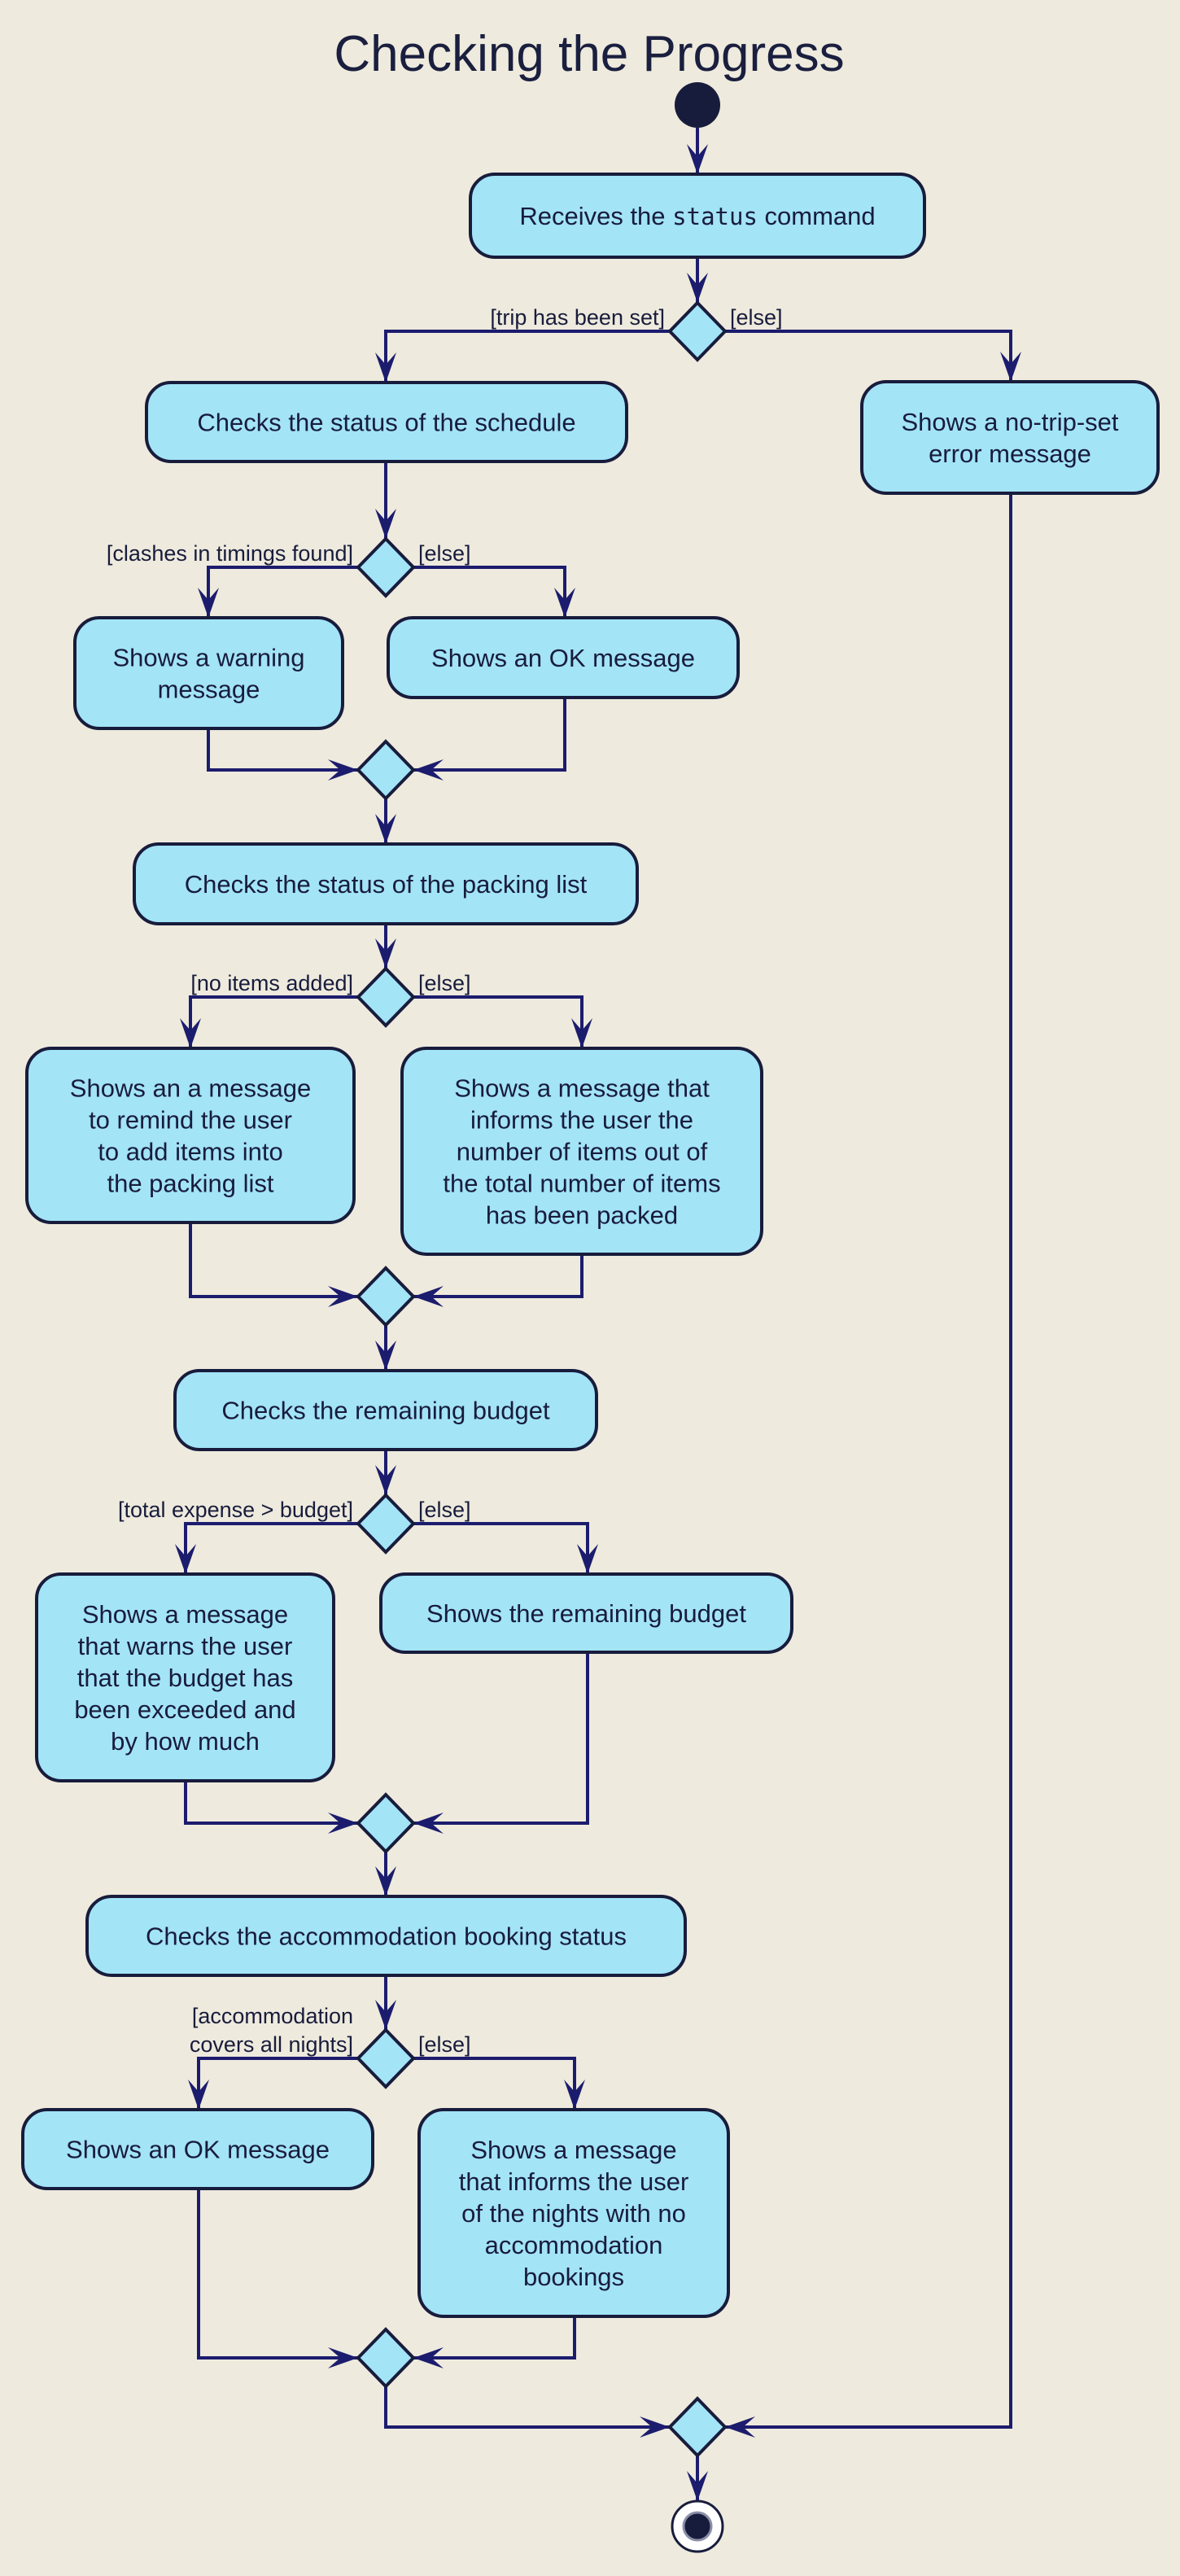 This screenshot has width=1180, height=2576. I want to click on activity-accom: Checks the accommodation booking status, so click(386, 1936).